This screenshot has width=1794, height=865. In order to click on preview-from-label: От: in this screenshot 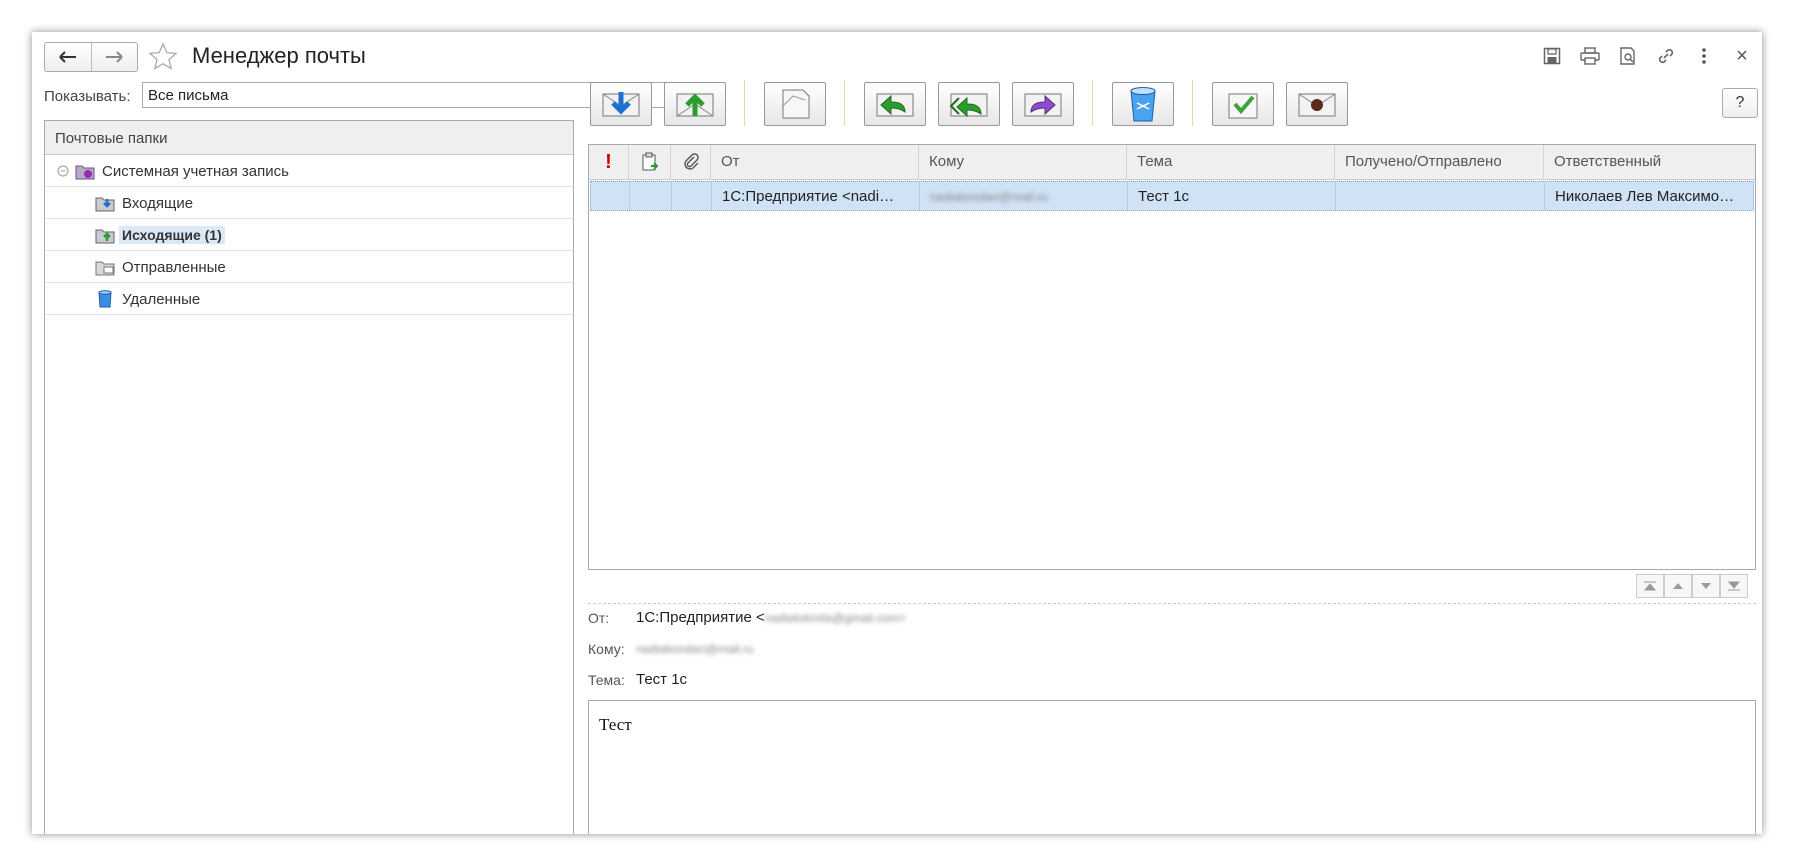, I will do `click(599, 618)`.